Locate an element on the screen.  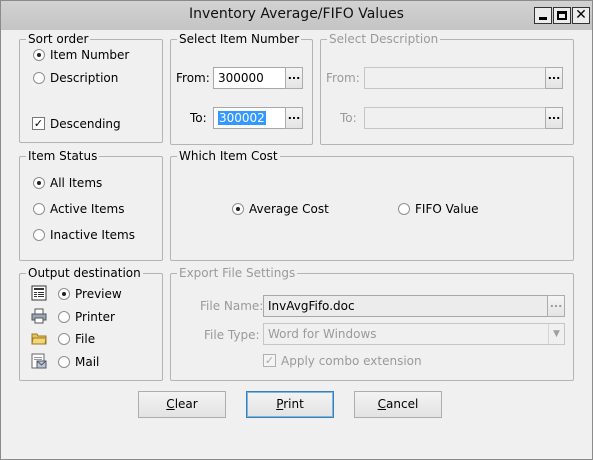
description-to-label: To: is located at coordinates (348, 118).